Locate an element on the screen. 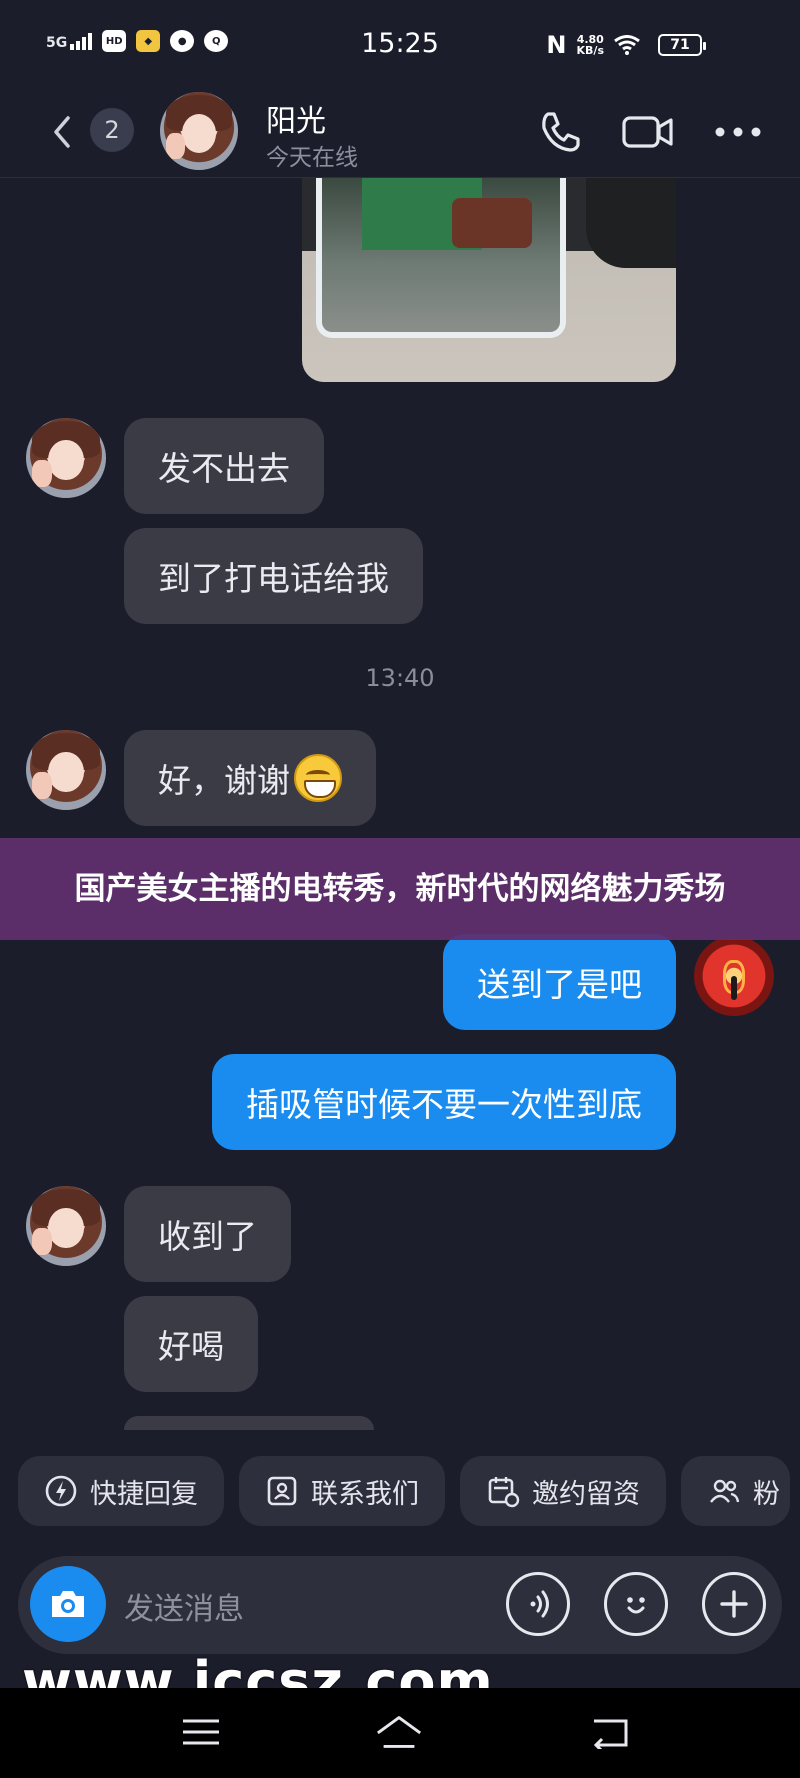 The width and height of the screenshot is (800, 1778). nfc-icon: N is located at coordinates (556, 45).